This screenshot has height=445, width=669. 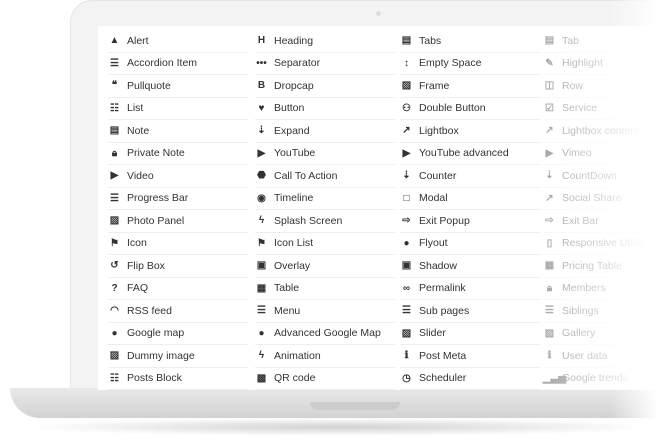 I want to click on shortcode-label: Post Meta, so click(x=443, y=355).